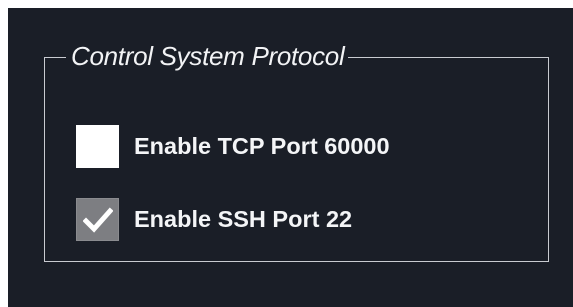 The width and height of the screenshot is (573, 307). I want to click on tcp-port-label: Enable TCP Port 60000, so click(262, 146).